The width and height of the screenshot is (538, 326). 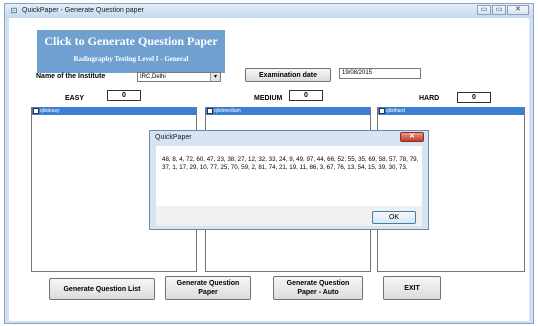 What do you see at coordinates (474, 97) in the screenshot?
I see `hard-count-field: 0` at bounding box center [474, 97].